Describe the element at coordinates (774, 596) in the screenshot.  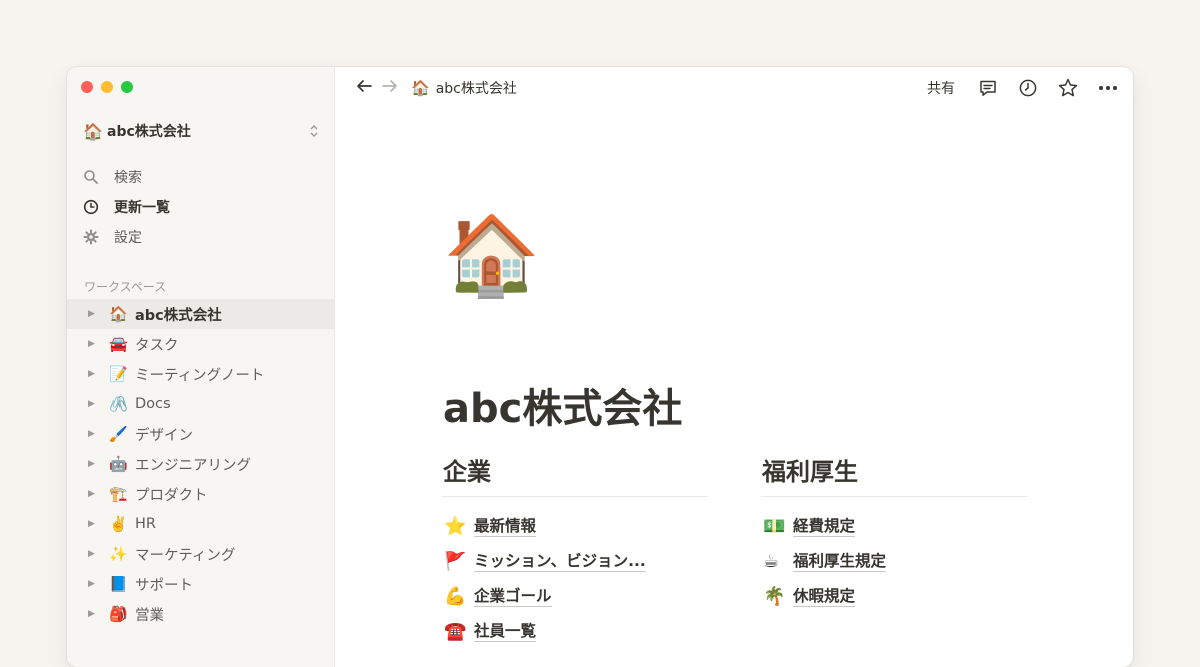
I see `item-emoji-icon: 🌴` at that location.